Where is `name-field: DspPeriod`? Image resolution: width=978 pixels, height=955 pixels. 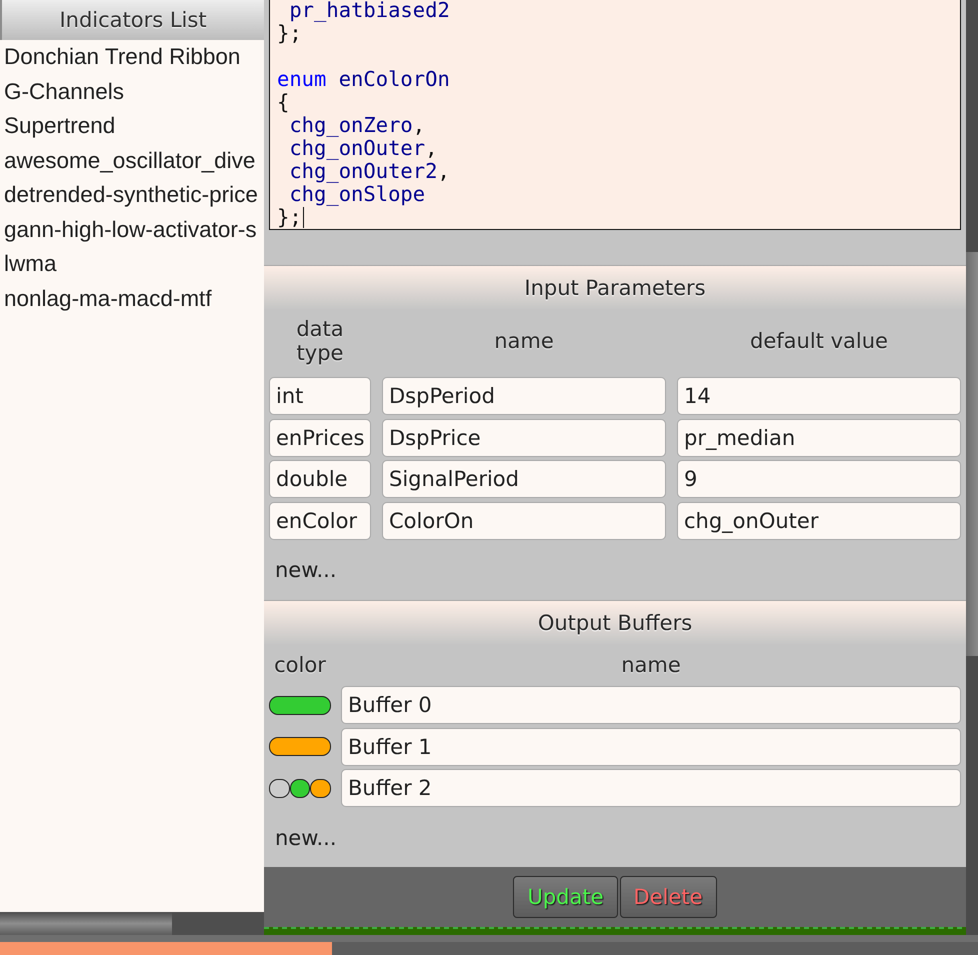 name-field: DspPeriod is located at coordinates (524, 396).